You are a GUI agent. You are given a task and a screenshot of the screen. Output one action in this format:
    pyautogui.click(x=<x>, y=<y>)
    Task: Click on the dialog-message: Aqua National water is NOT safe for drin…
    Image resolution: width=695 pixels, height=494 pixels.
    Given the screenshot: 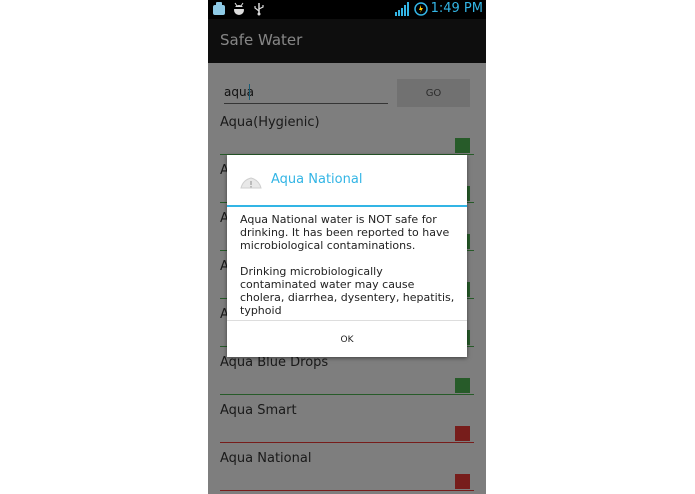 What is the action you would take?
    pyautogui.click(x=350, y=271)
    